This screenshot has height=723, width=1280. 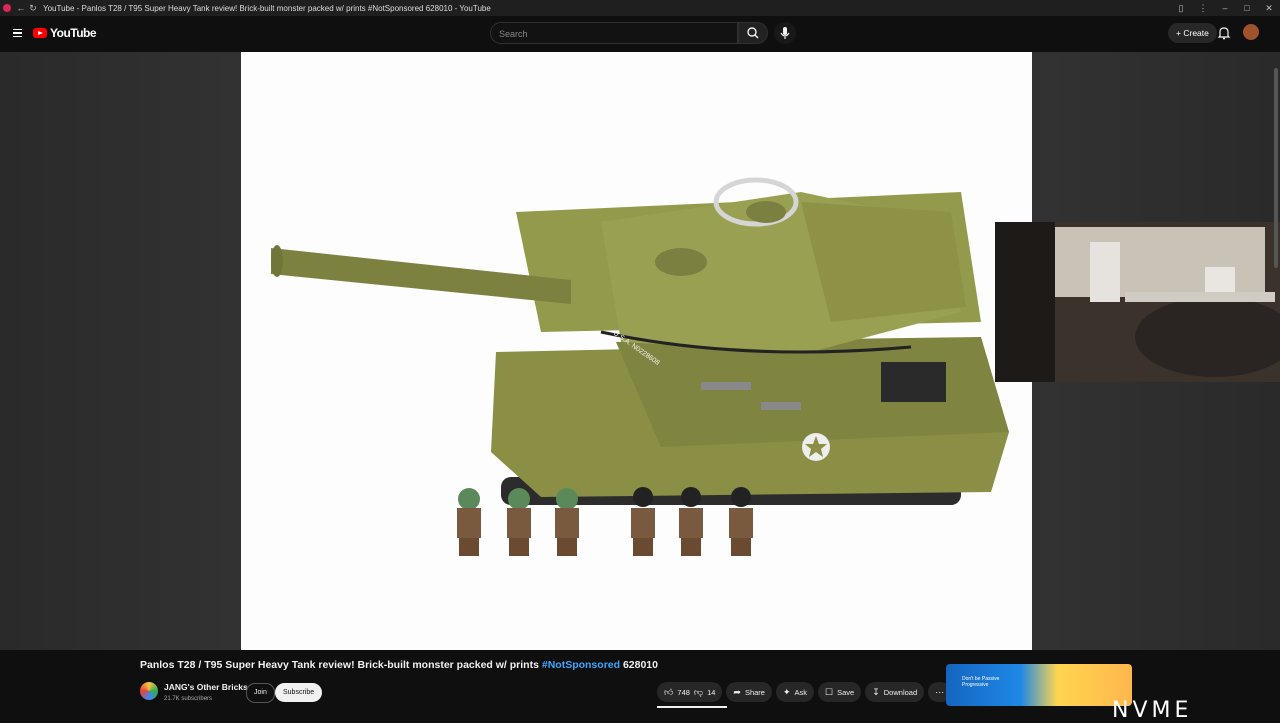 I want to click on save-icon: ☐, so click(x=829, y=691).